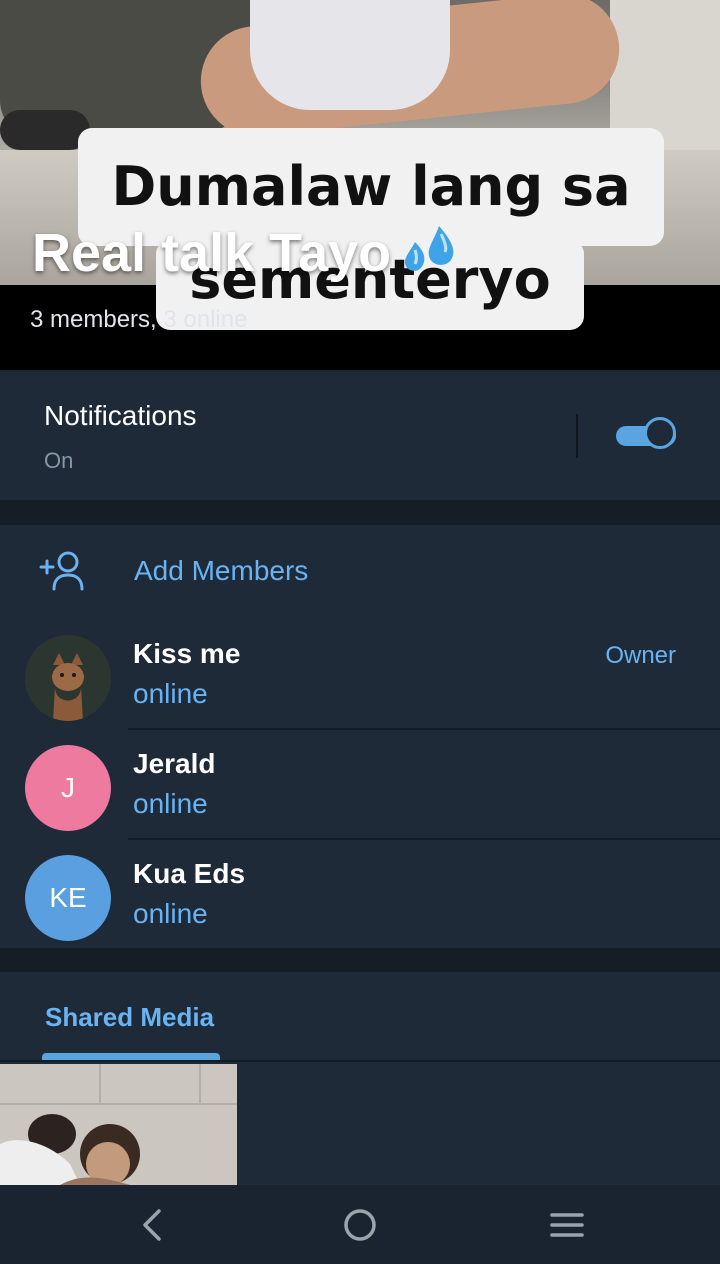 Image resolution: width=720 pixels, height=1264 pixels. I want to click on cat-photo-icon, so click(68, 678).